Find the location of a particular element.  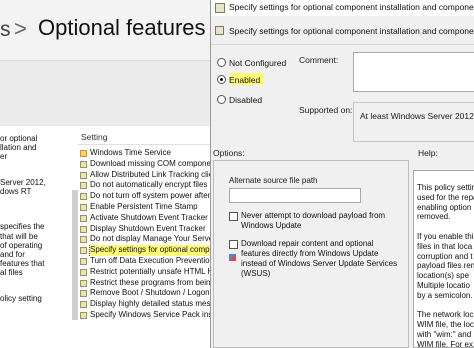

help-line: removed. is located at coordinates (434, 217).